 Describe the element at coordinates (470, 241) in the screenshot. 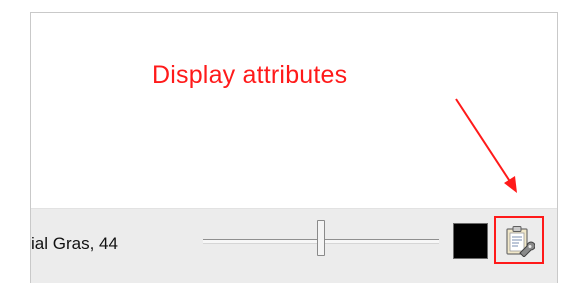

I see `color-swatch` at that location.